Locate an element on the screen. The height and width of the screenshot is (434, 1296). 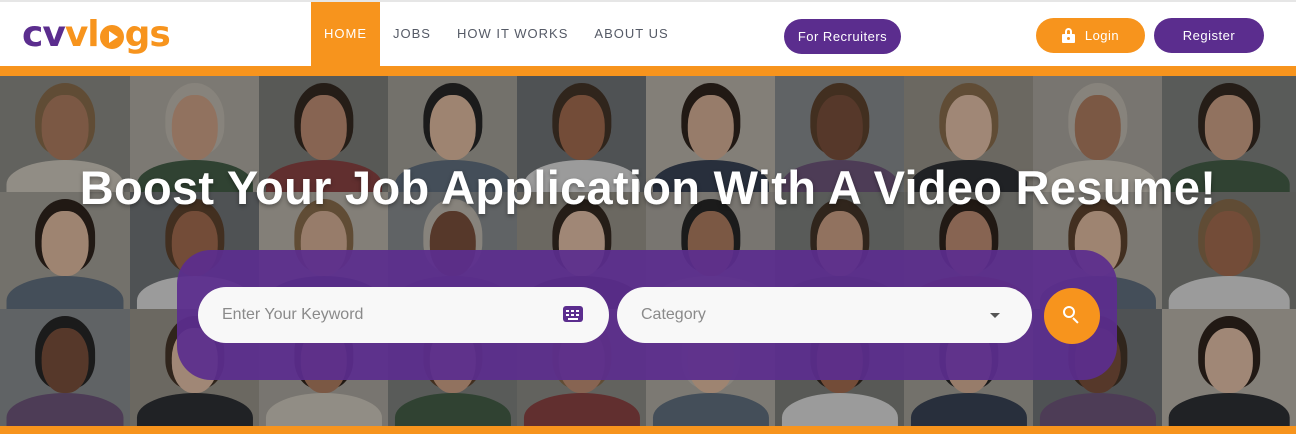
search-button is located at coordinates (1072, 316).